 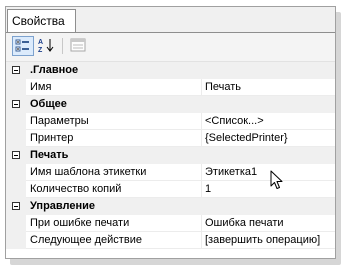 What do you see at coordinates (170, 47) in the screenshot?
I see `toolbar: A Z` at bounding box center [170, 47].